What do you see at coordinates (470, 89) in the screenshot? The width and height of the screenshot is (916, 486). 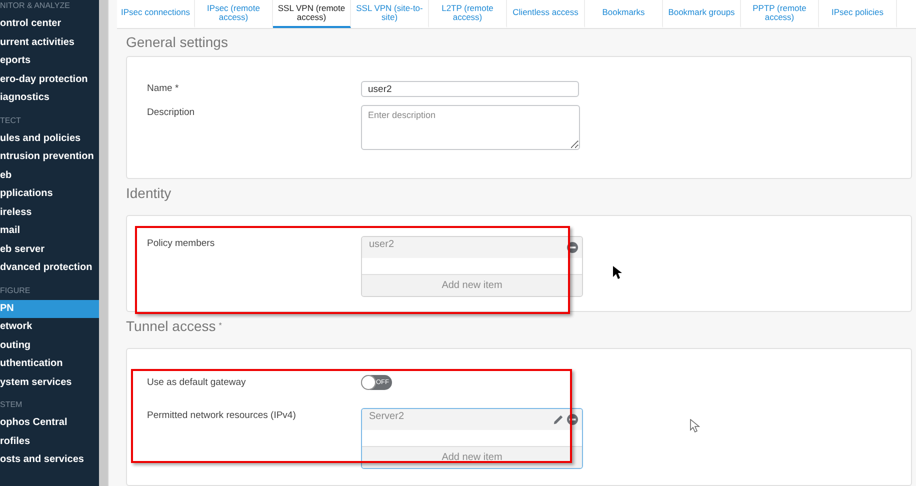 I see `name-input: user2` at bounding box center [470, 89].